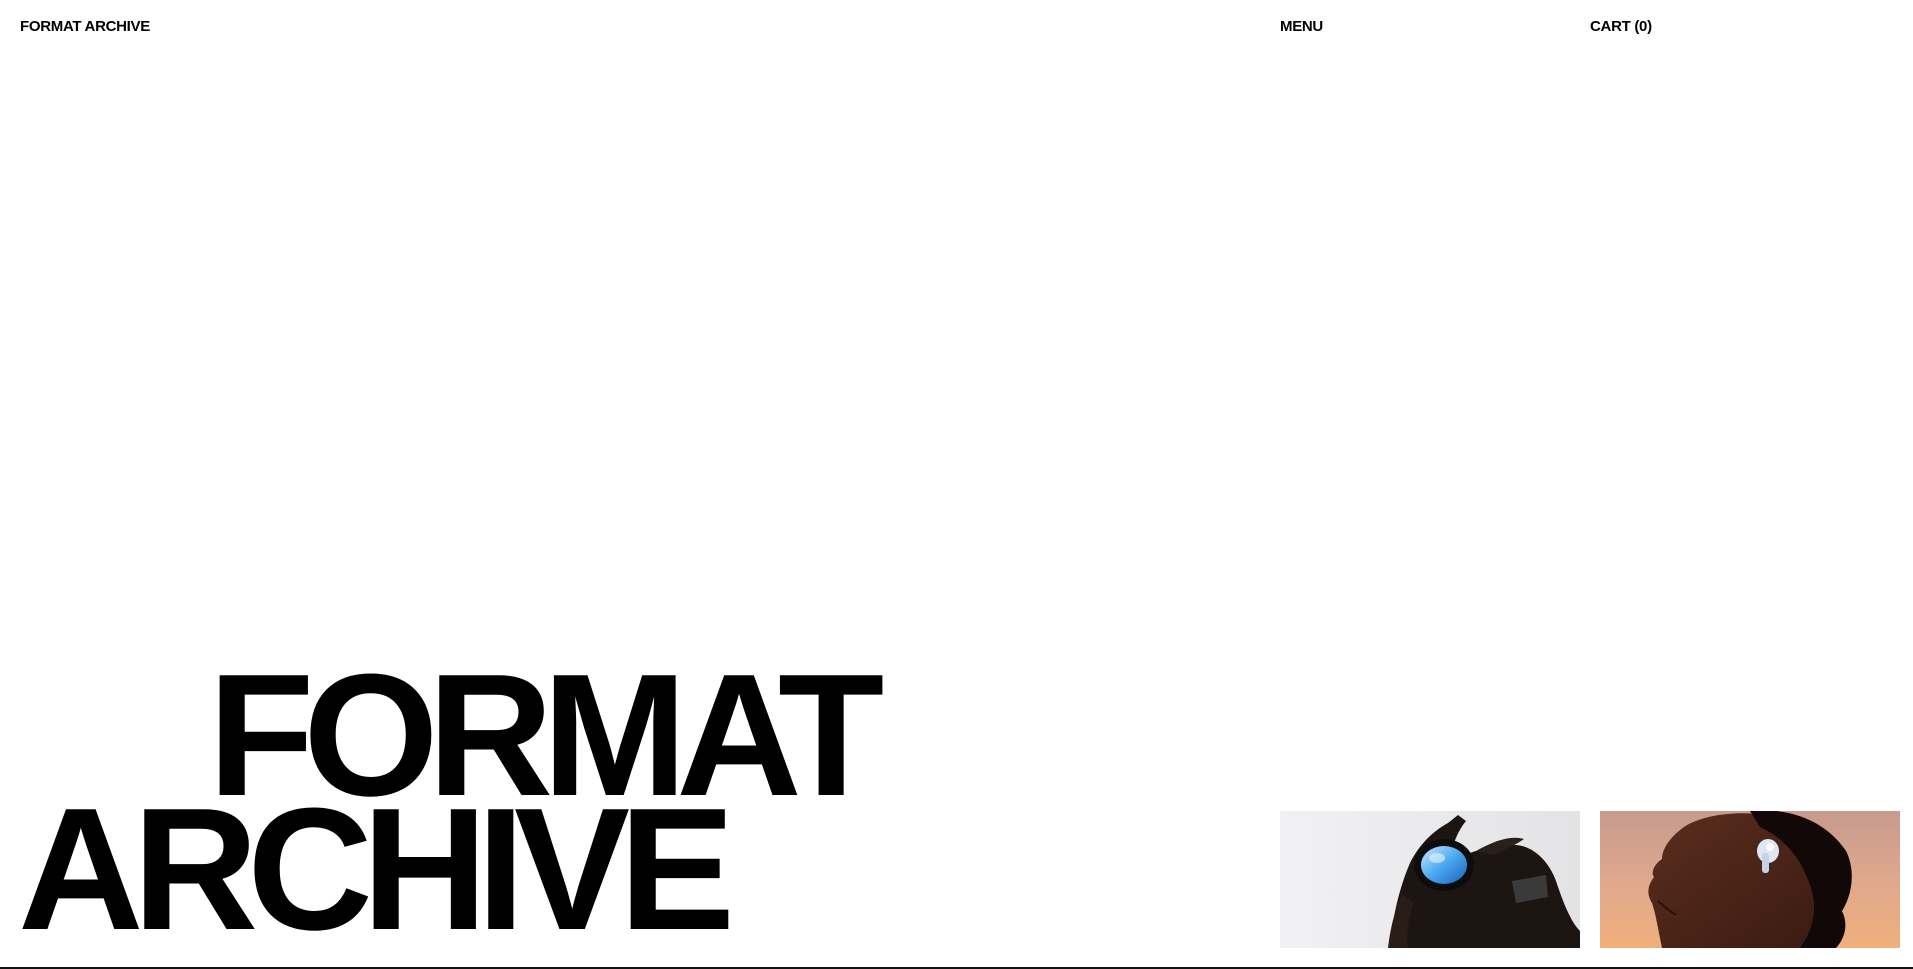 The width and height of the screenshot is (1913, 969). Describe the element at coordinates (1301, 27) in the screenshot. I see `menu-button: MENU` at that location.